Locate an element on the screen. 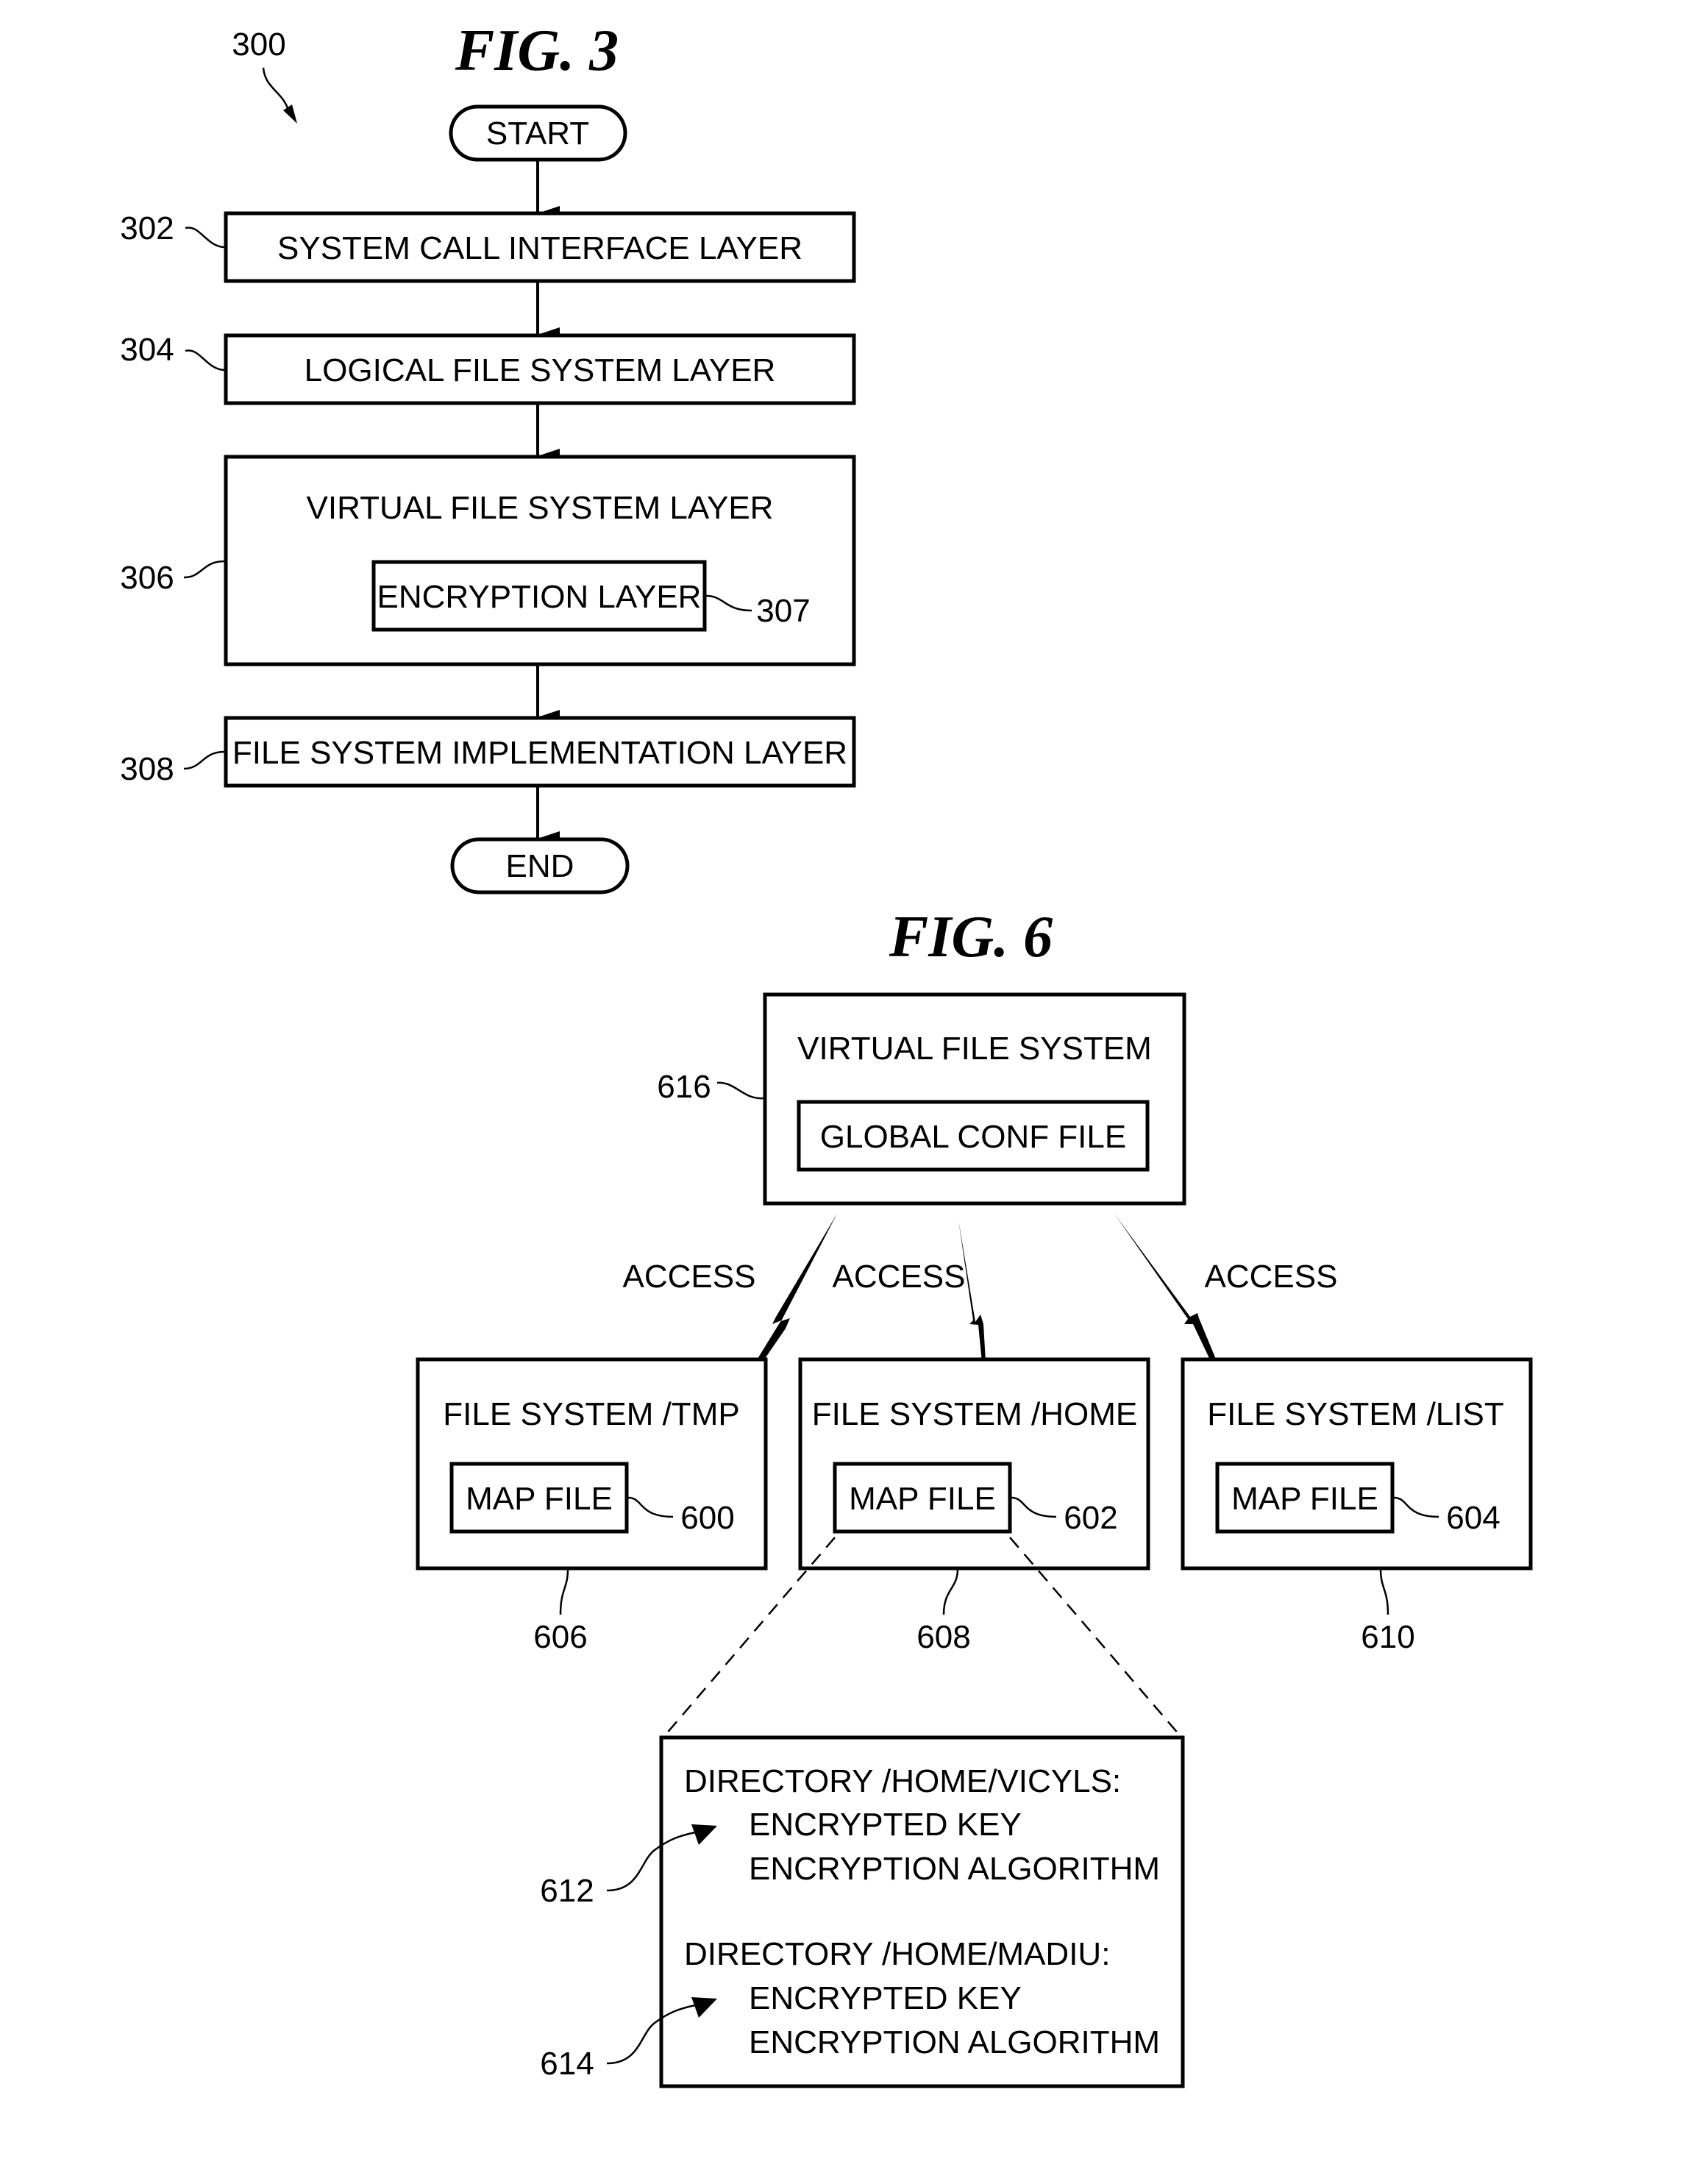 Image resolution: width=1705 pixels, height=2184 pixels. layer-304-logical-file-system: LOGICAL FILE SYSTEM LAYER 304 is located at coordinates (488, 368).